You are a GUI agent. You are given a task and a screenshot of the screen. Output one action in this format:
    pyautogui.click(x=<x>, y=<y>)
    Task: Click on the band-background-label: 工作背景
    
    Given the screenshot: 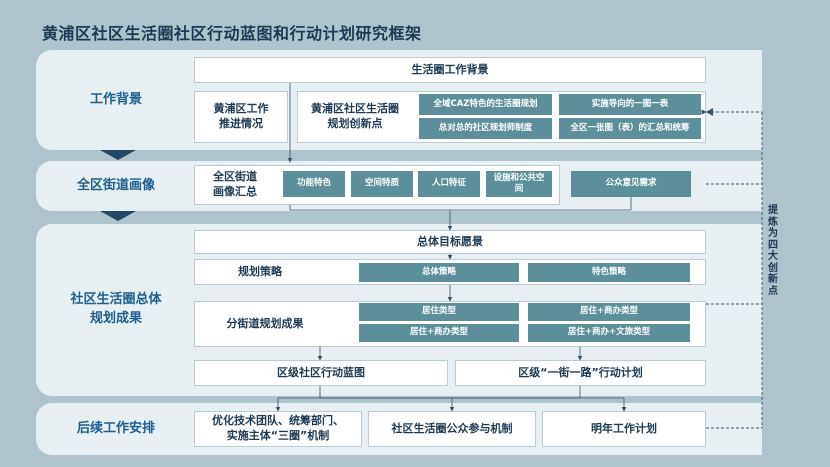 What is the action you would take?
    pyautogui.click(x=115, y=99)
    